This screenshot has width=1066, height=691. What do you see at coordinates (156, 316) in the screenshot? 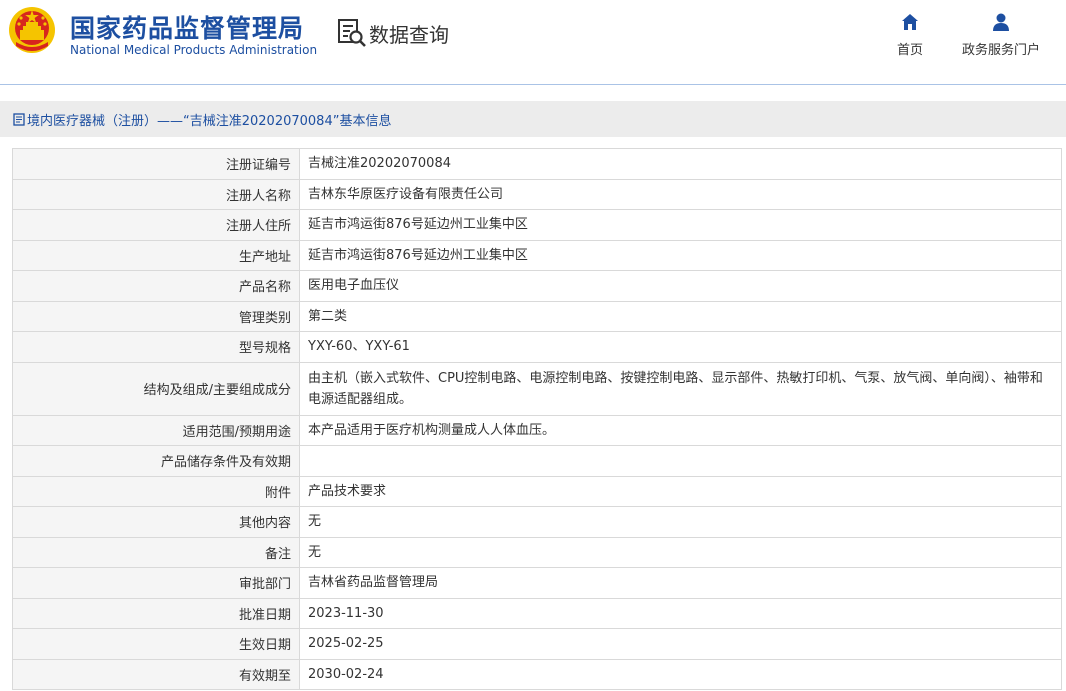
I see `field-label: 管理类别` at bounding box center [156, 316].